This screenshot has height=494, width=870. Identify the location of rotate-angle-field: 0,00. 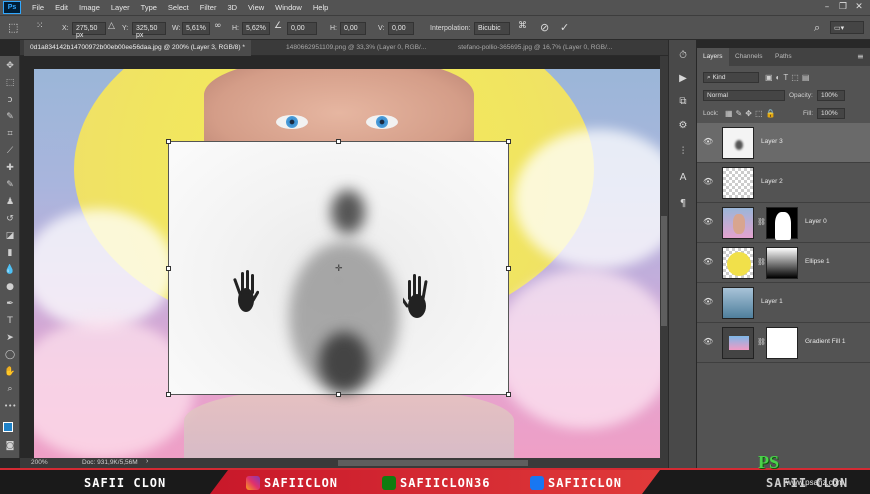
(302, 28).